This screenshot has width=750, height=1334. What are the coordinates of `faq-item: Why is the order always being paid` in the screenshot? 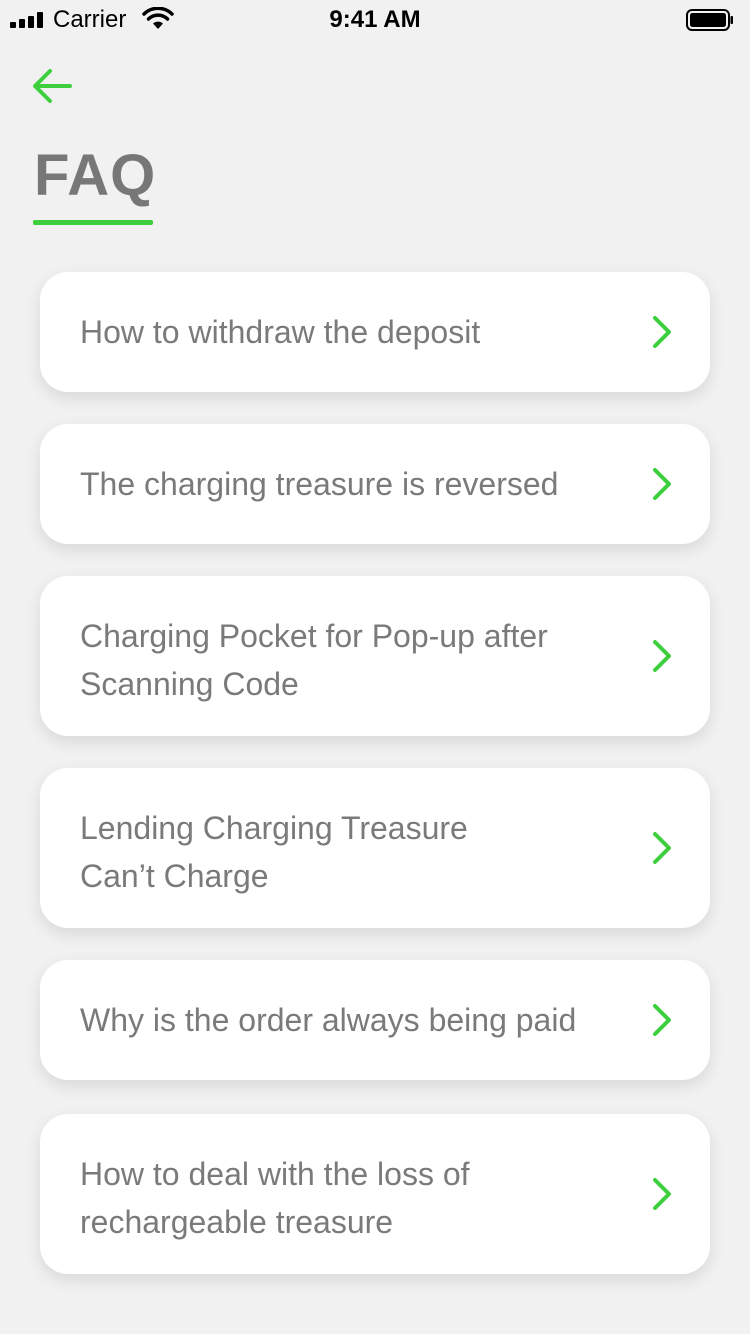 It's located at (375, 1020).